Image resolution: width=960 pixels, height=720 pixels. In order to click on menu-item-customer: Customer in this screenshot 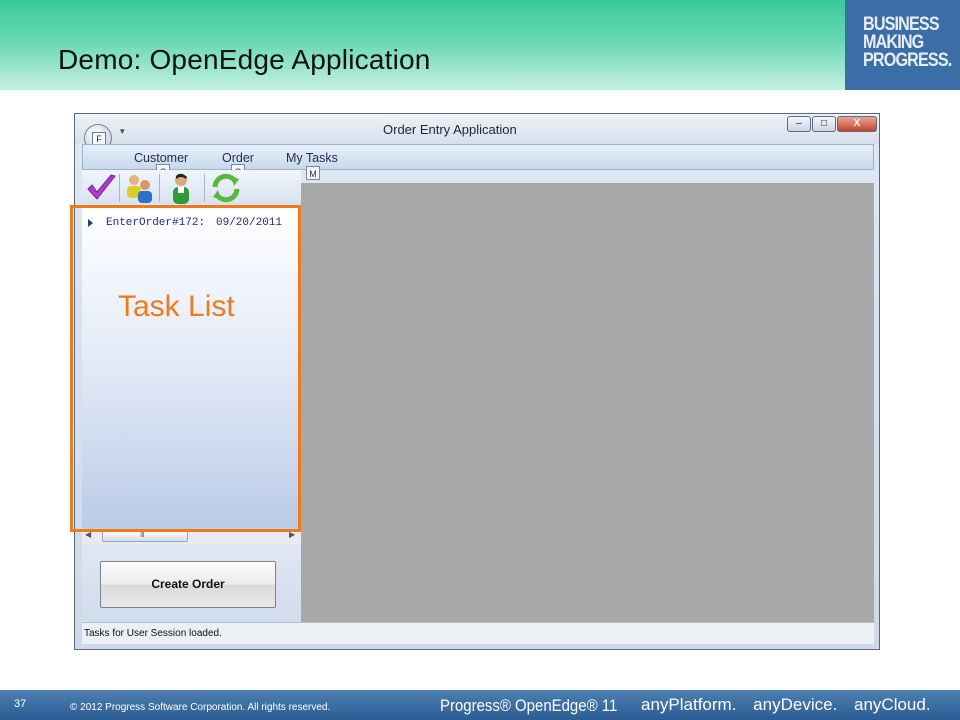, I will do `click(161, 158)`.